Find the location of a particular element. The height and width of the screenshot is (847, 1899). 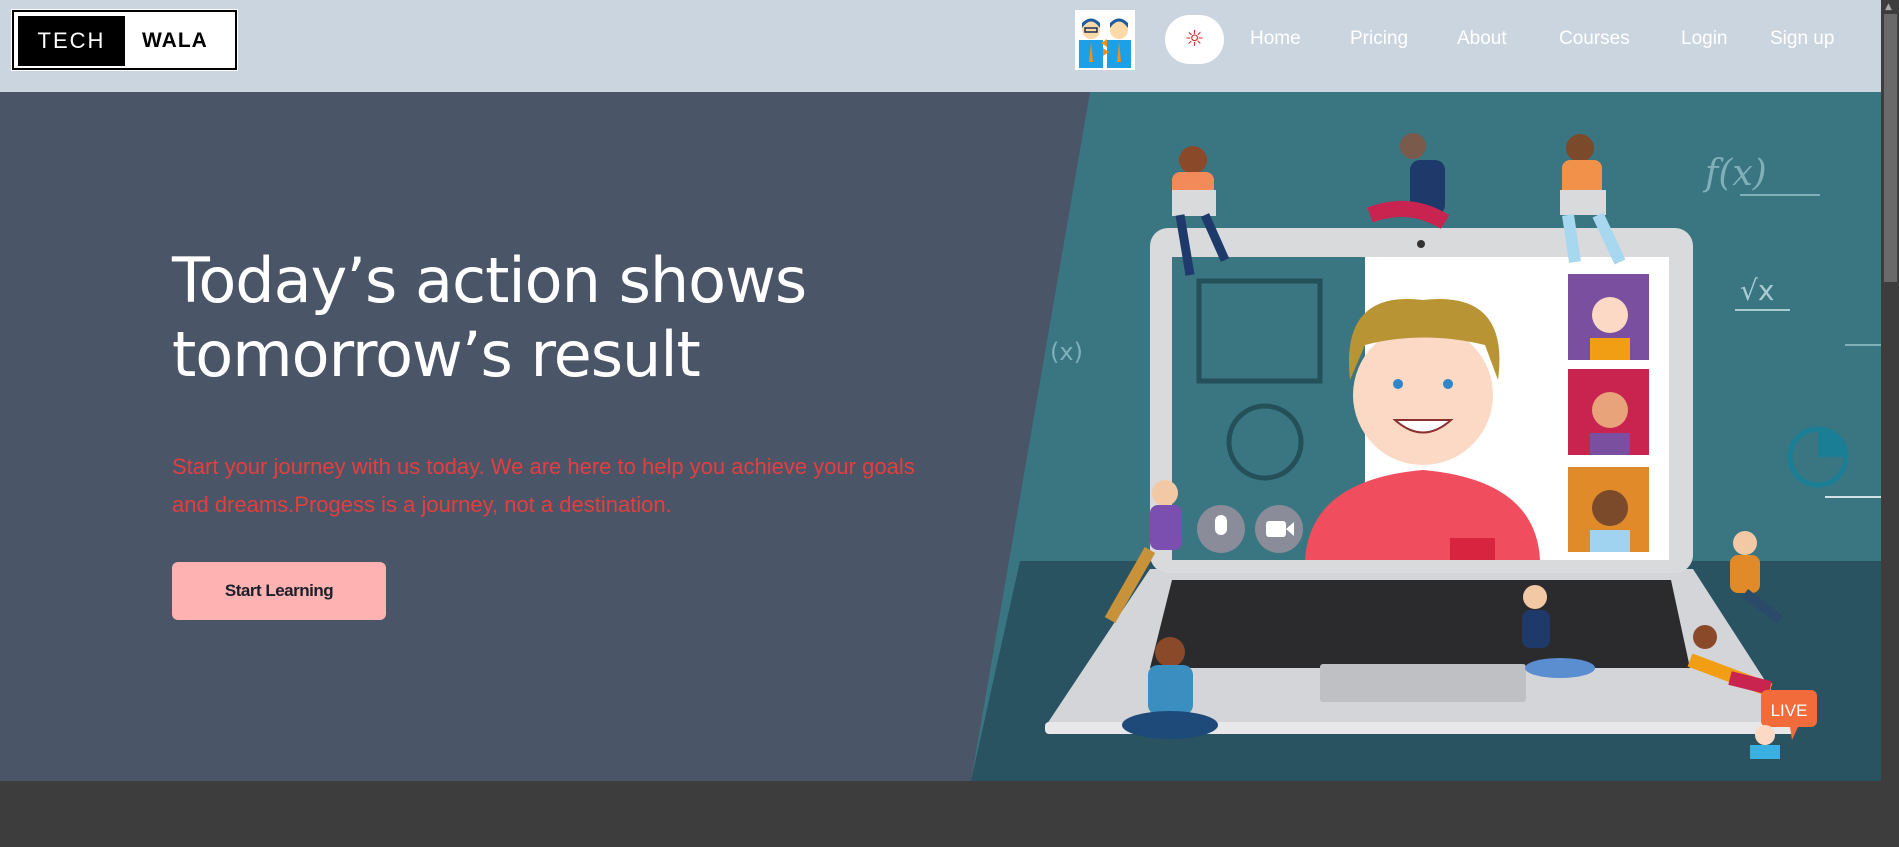

logo: TECH WALA is located at coordinates (124, 40).